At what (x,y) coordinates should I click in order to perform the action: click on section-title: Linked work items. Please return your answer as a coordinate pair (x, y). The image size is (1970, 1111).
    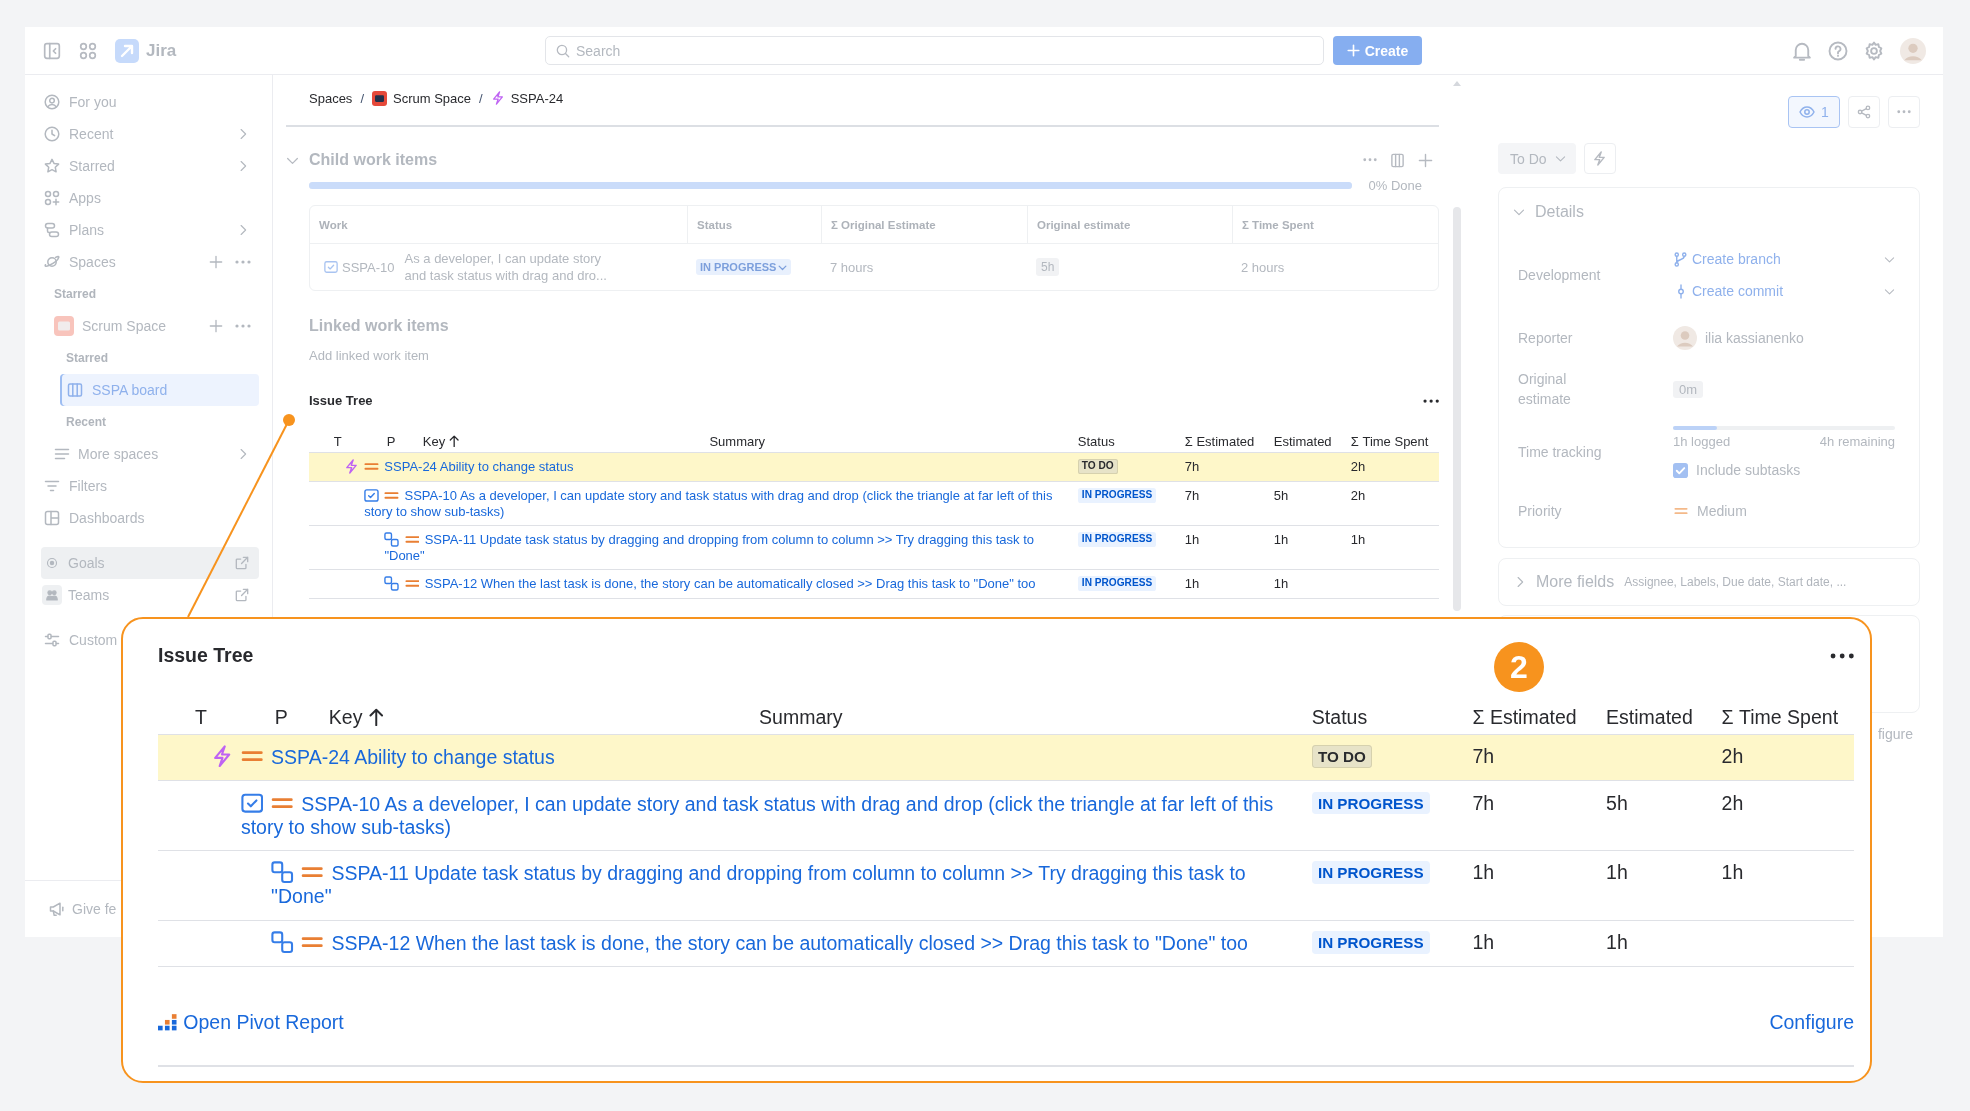
    Looking at the image, I should click on (379, 326).